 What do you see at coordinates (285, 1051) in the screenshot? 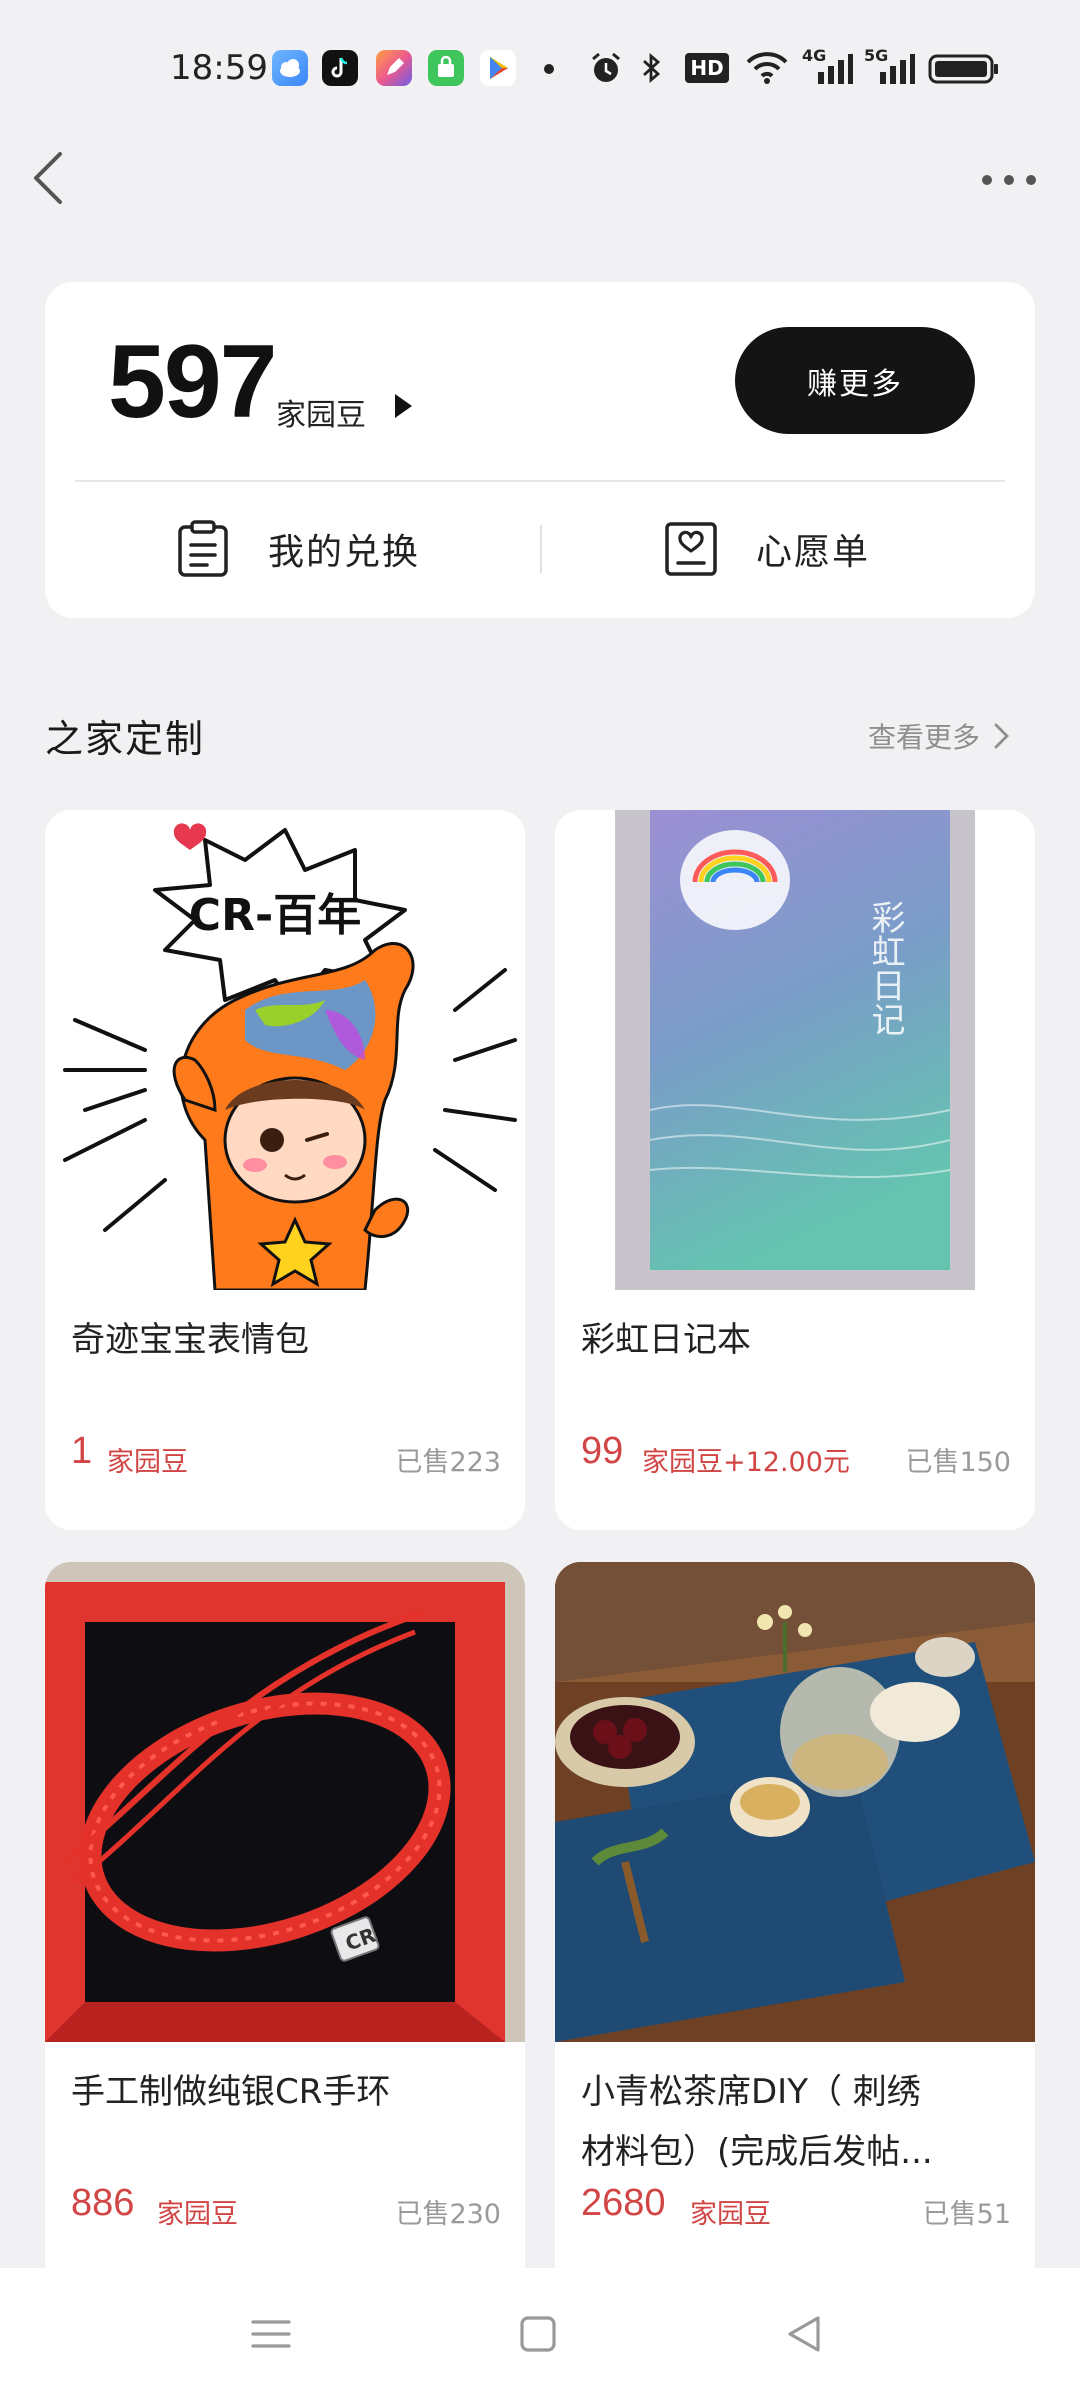
I see `product-image: CR-百年` at bounding box center [285, 1051].